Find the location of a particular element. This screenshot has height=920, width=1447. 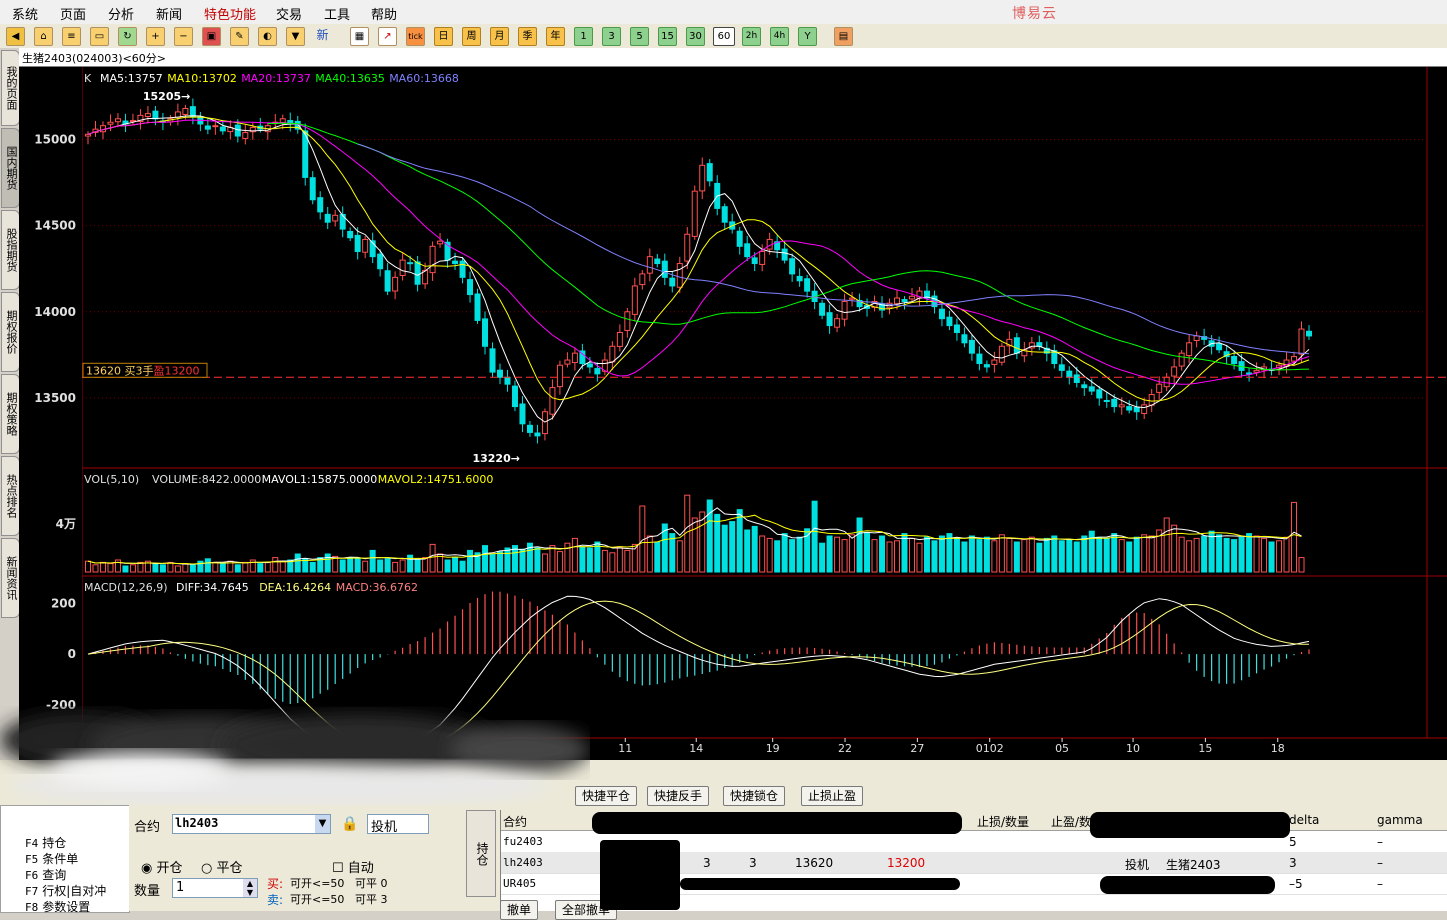

period-2h: 2h is located at coordinates (751, 36).